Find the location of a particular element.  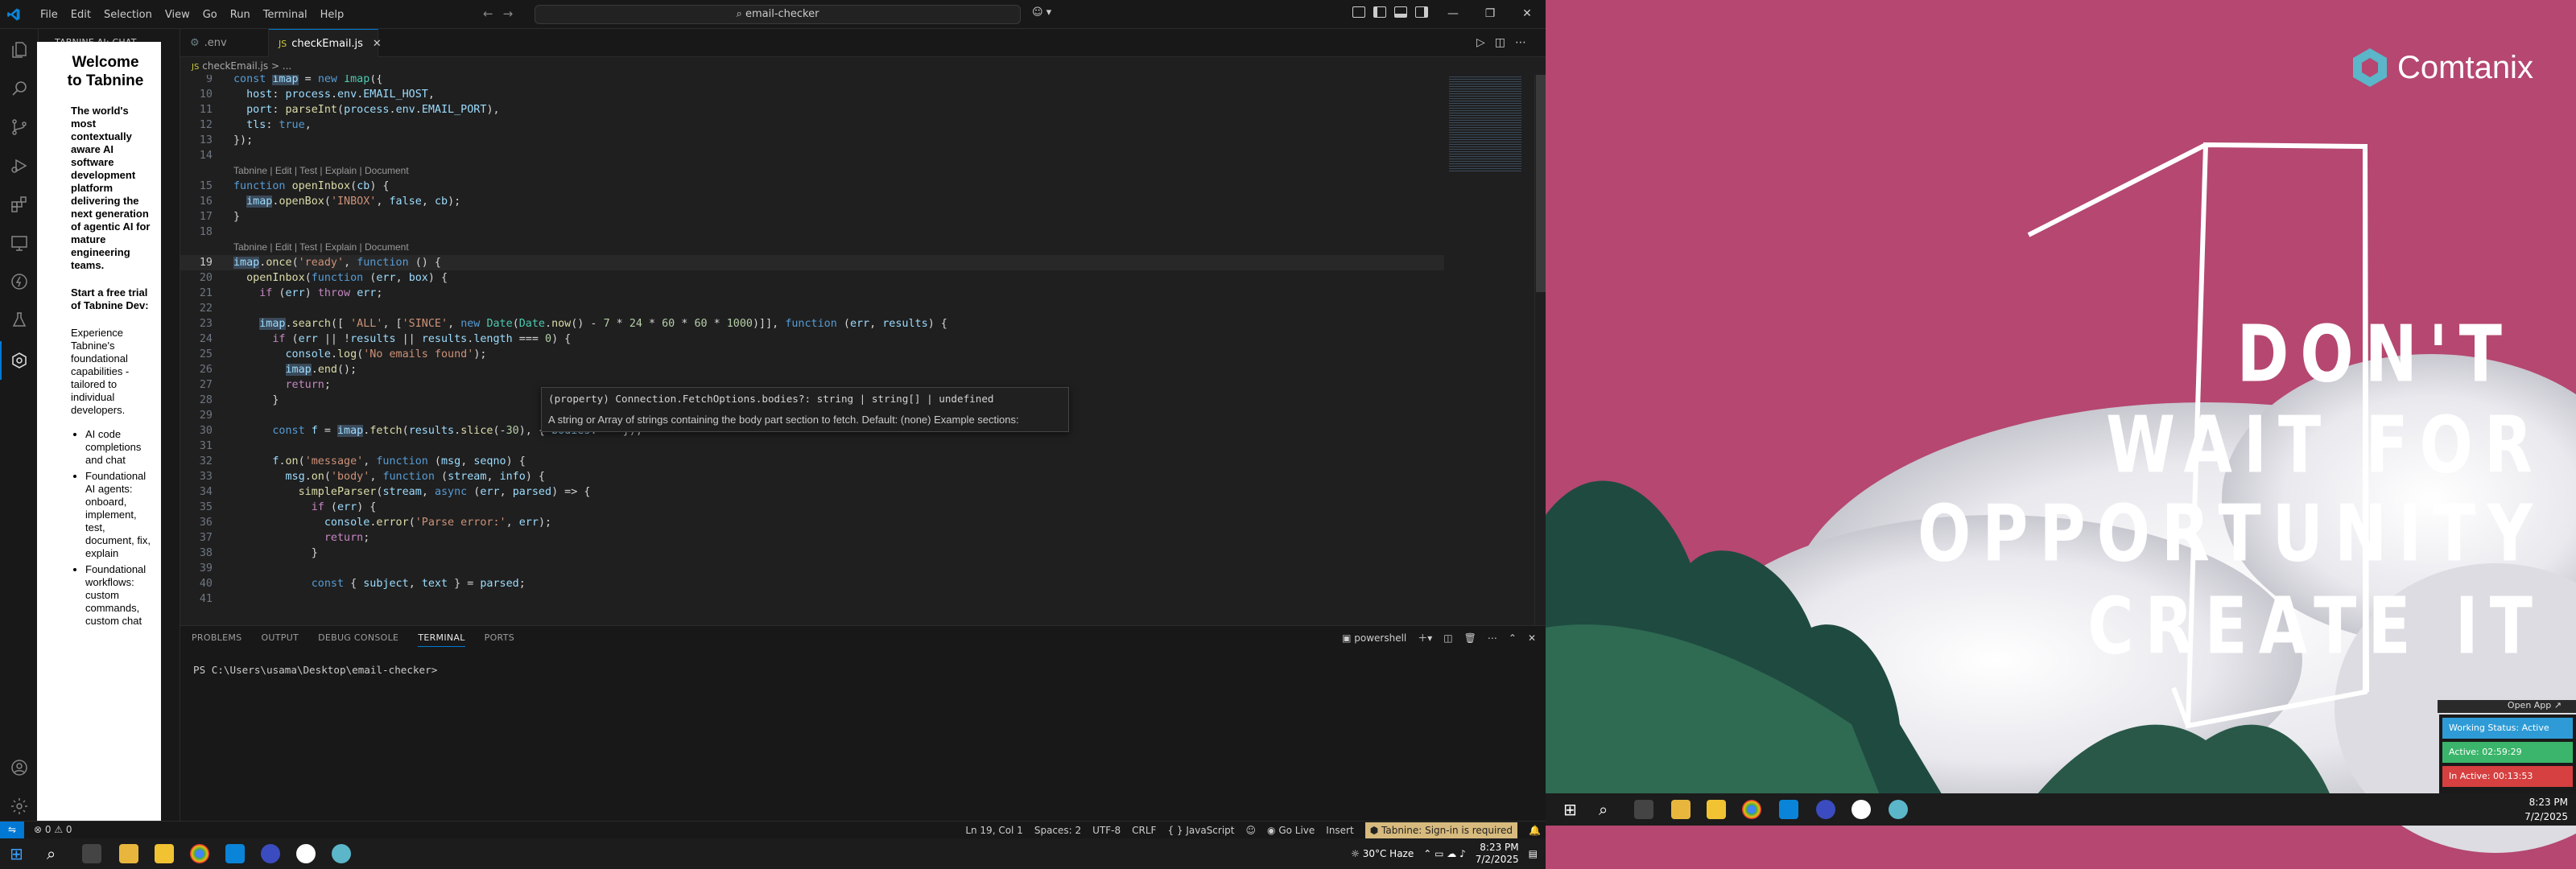

back-arrow-icon: ← is located at coordinates (493, 13).